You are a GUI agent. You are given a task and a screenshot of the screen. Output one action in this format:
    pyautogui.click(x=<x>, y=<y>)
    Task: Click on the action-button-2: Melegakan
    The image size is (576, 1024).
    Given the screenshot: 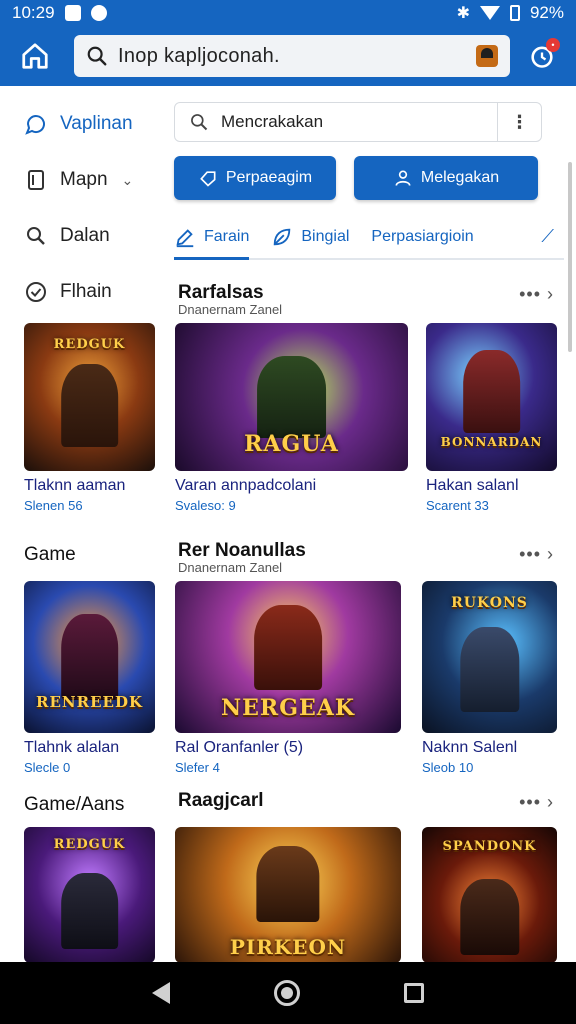 What is the action you would take?
    pyautogui.click(x=446, y=178)
    